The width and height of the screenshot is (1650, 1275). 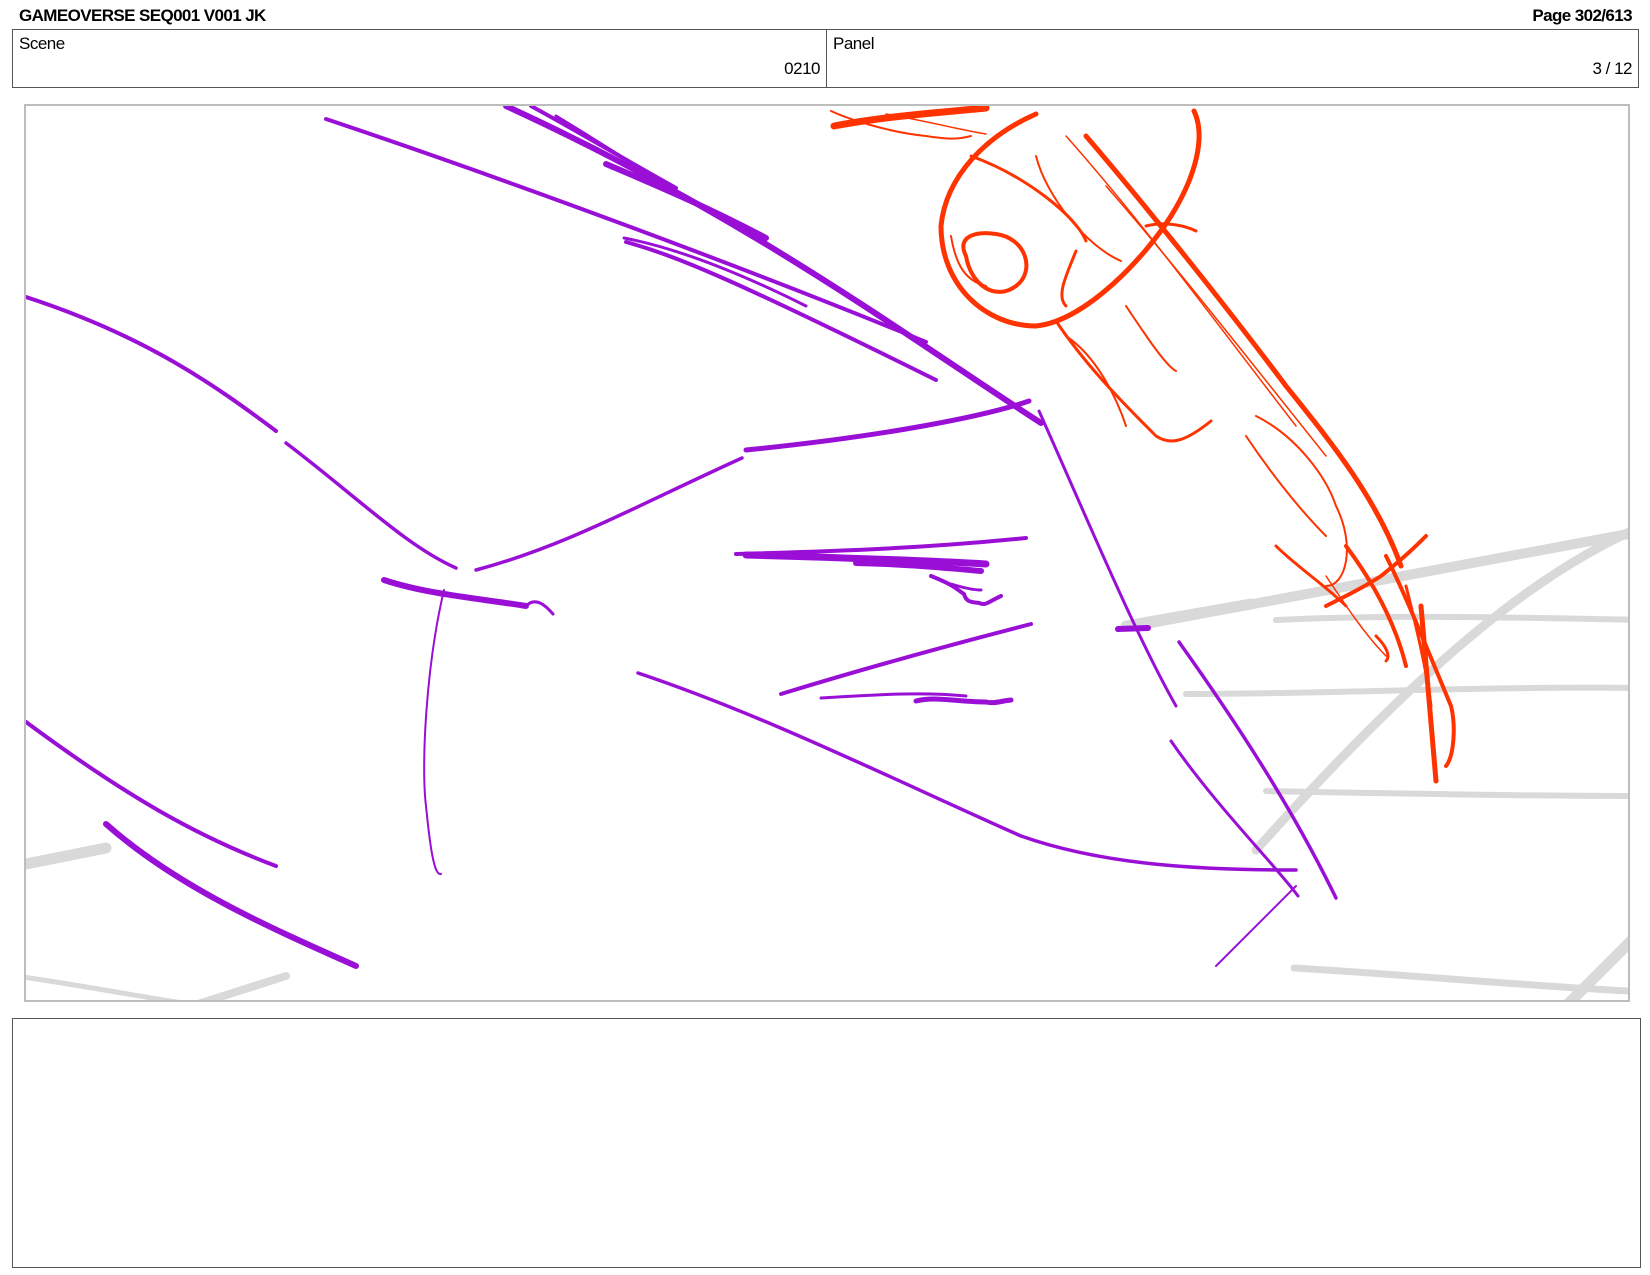 What do you see at coordinates (142, 15) in the screenshot?
I see `document-title: GAMEOVERSE SEQ001 V001 JK` at bounding box center [142, 15].